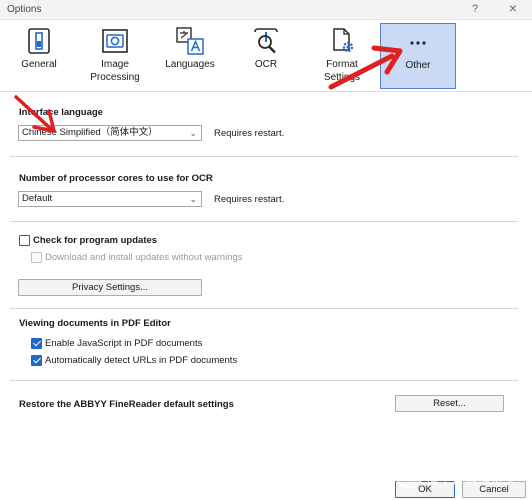  What do you see at coordinates (115, 56) in the screenshot?
I see `tab-image-processing: Image Processing` at bounding box center [115, 56].